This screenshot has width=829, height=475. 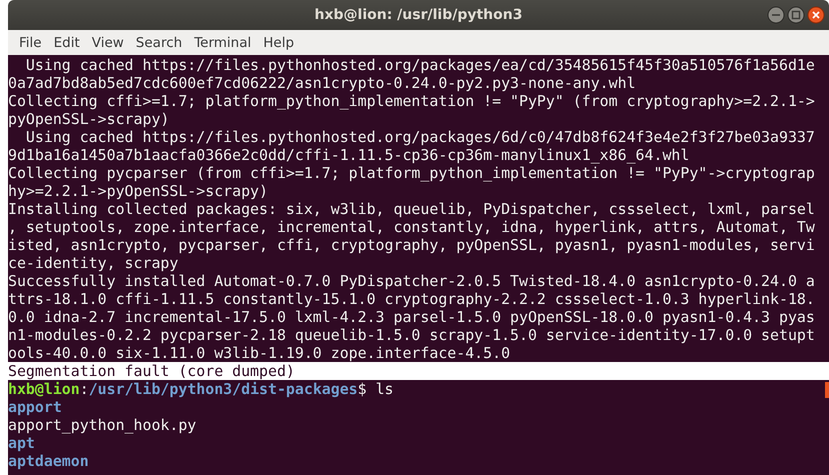 What do you see at coordinates (138, 191) in the screenshot?
I see `output-line: hy>=2.2.1->pyOpenSSL->scrapy)` at bounding box center [138, 191].